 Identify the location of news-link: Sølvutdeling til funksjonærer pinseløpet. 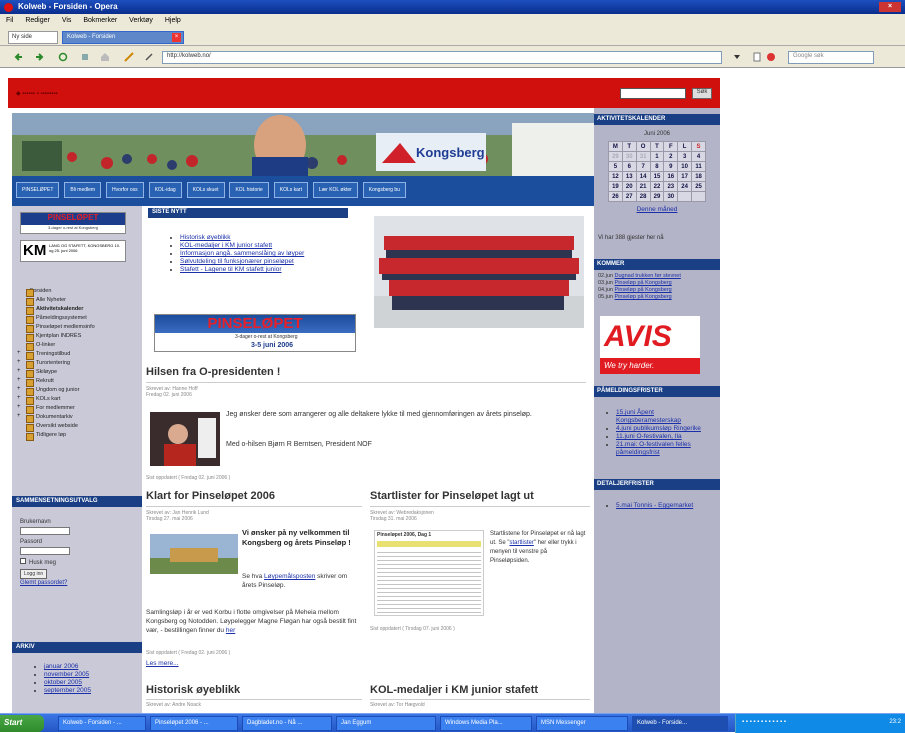
(237, 261).